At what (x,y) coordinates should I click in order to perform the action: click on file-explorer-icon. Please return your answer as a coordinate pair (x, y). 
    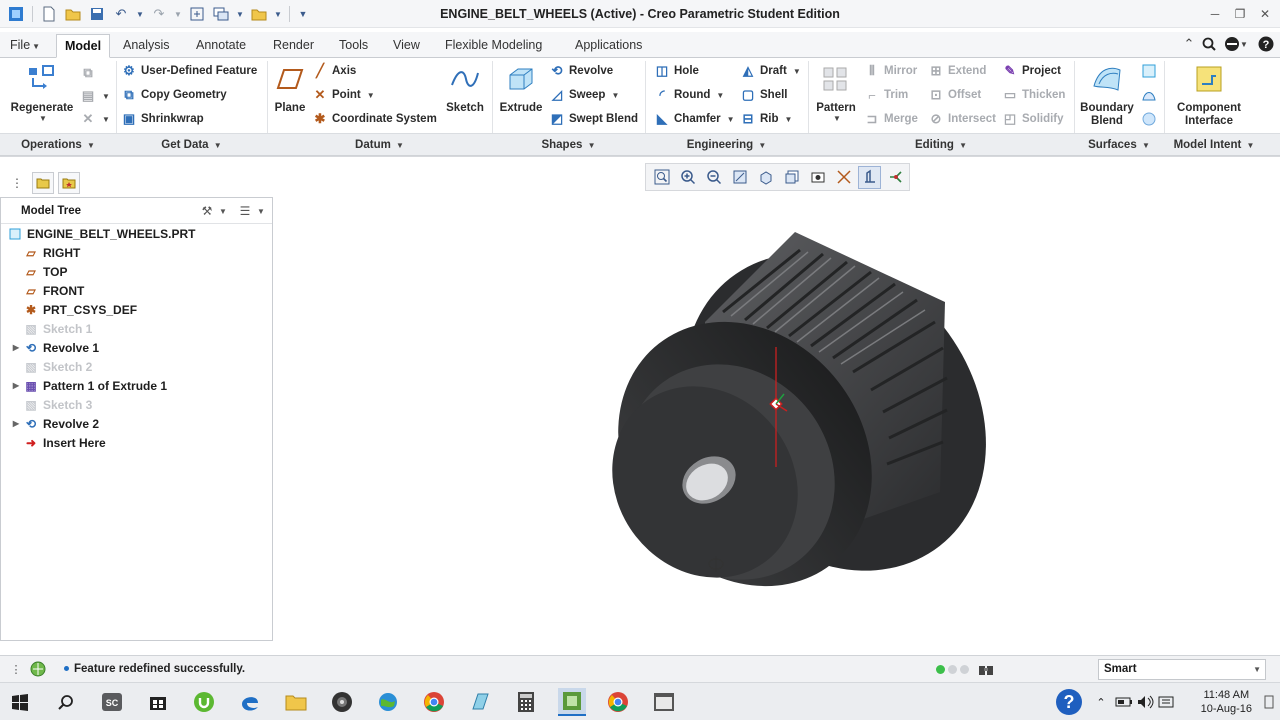
    Looking at the image, I should click on (296, 702).